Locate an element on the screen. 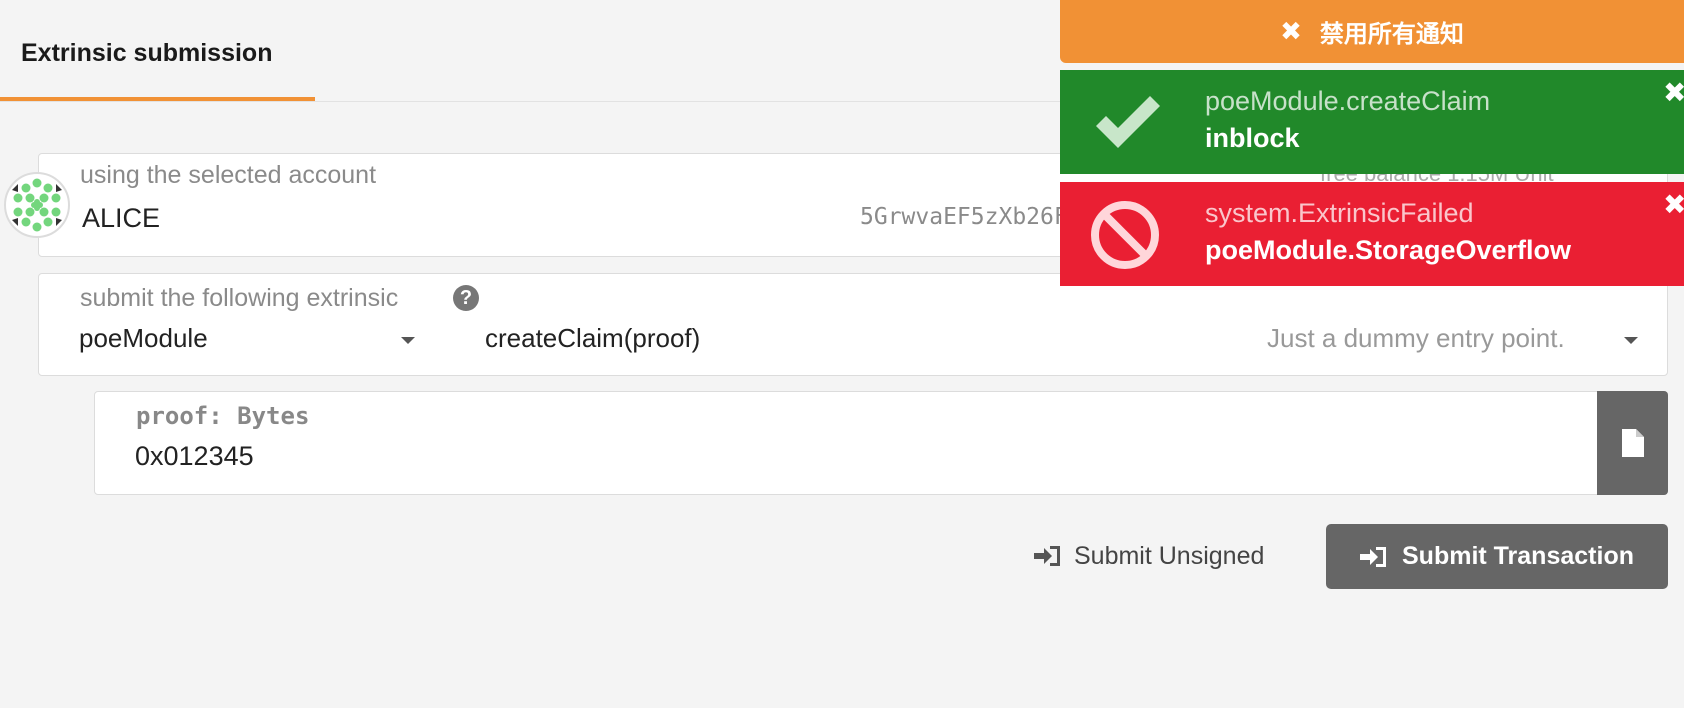 The image size is (1684, 708). file-upload-button is located at coordinates (1632, 443).